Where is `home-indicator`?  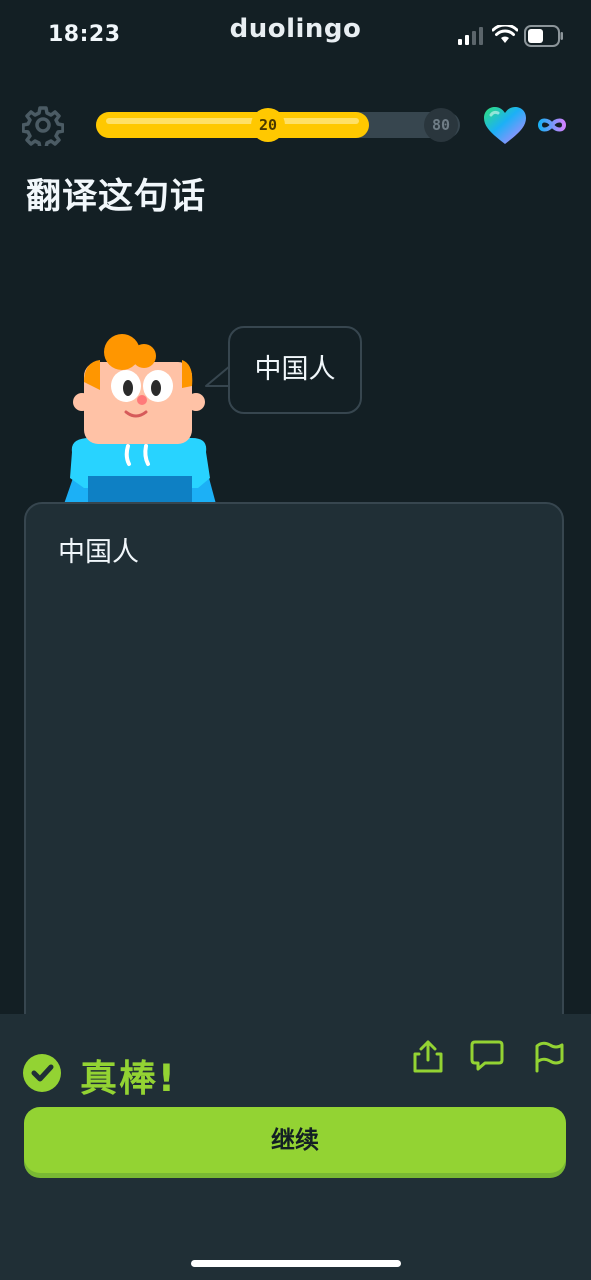
home-indicator is located at coordinates (296, 1263).